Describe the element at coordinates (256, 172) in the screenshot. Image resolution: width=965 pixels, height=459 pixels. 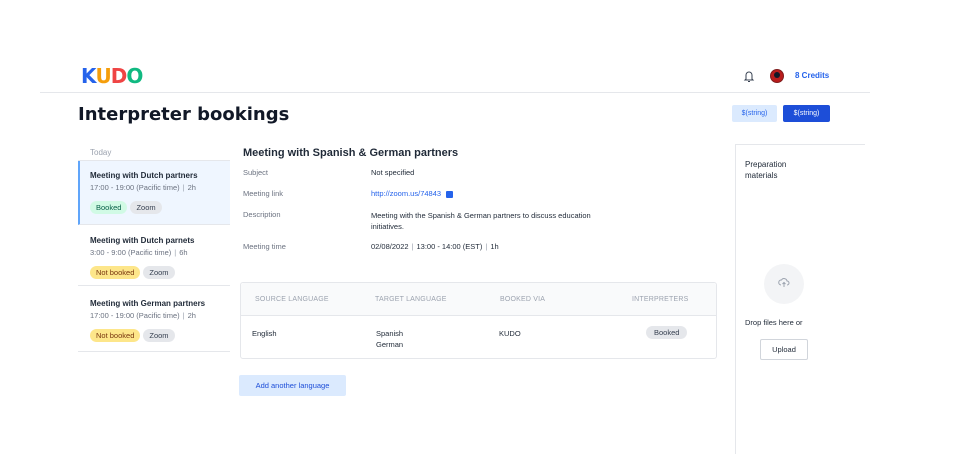
I see `subject-label: Subject` at that location.